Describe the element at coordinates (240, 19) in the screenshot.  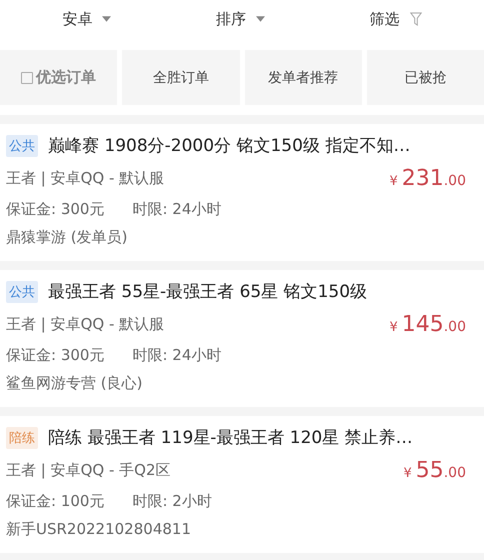
I see `dropdown-button: 排序` at that location.